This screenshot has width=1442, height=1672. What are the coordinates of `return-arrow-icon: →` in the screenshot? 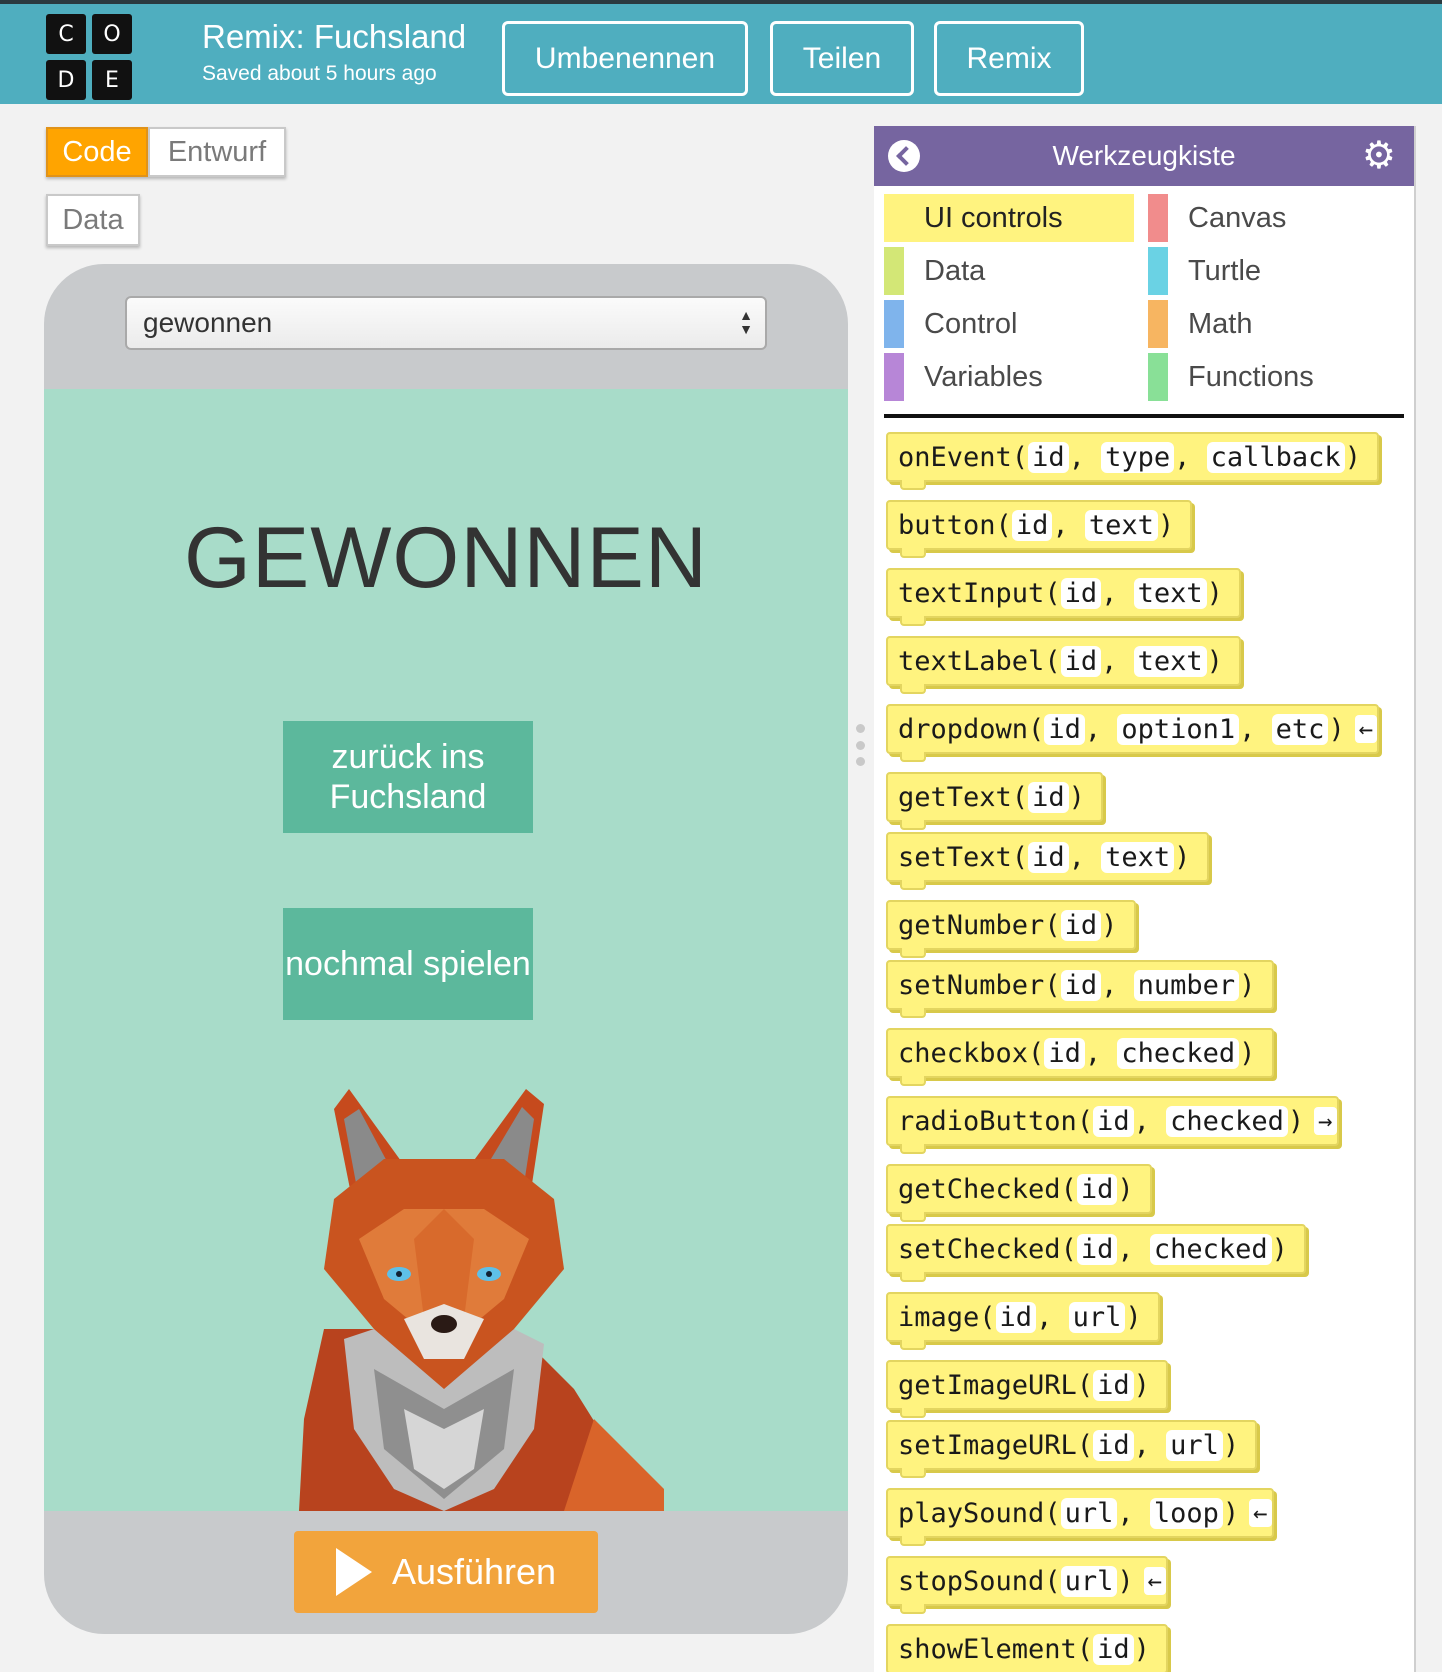 It's located at (1325, 1121).